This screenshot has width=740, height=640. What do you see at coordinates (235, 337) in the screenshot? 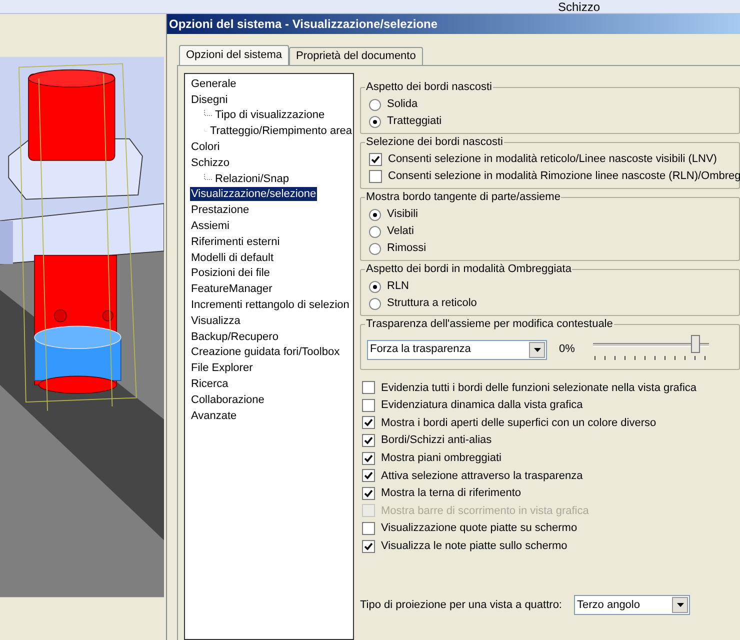
I see `tree-item: Backup/Recupero` at bounding box center [235, 337].